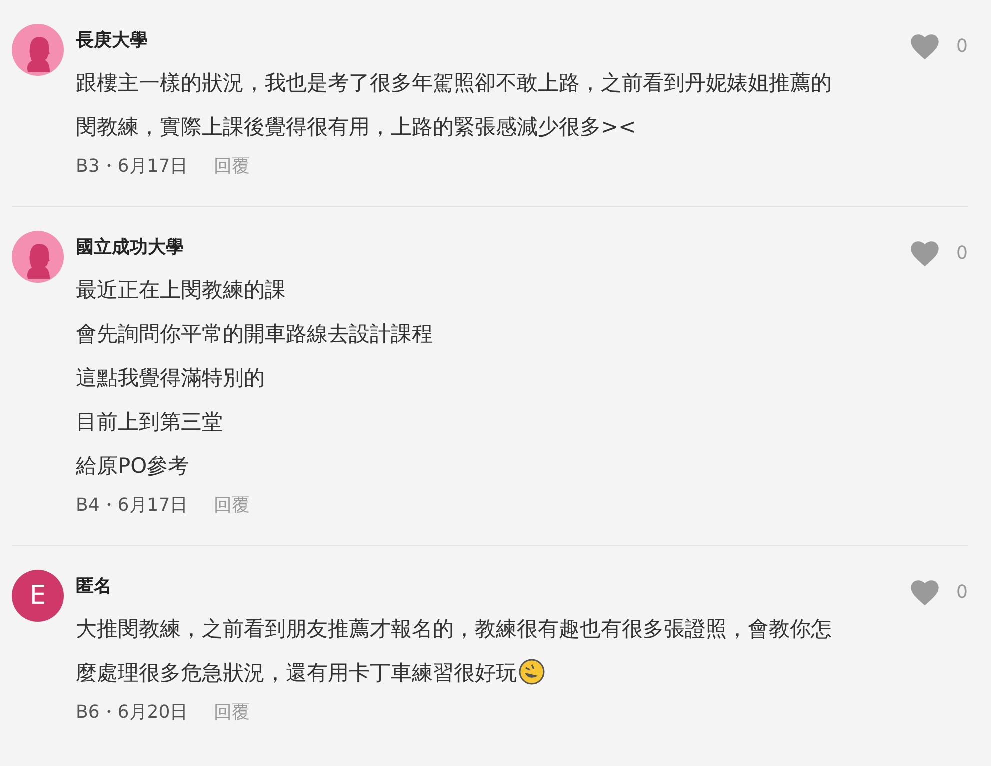  What do you see at coordinates (112, 41) in the screenshot?
I see `author-name: 長庚大學` at bounding box center [112, 41].